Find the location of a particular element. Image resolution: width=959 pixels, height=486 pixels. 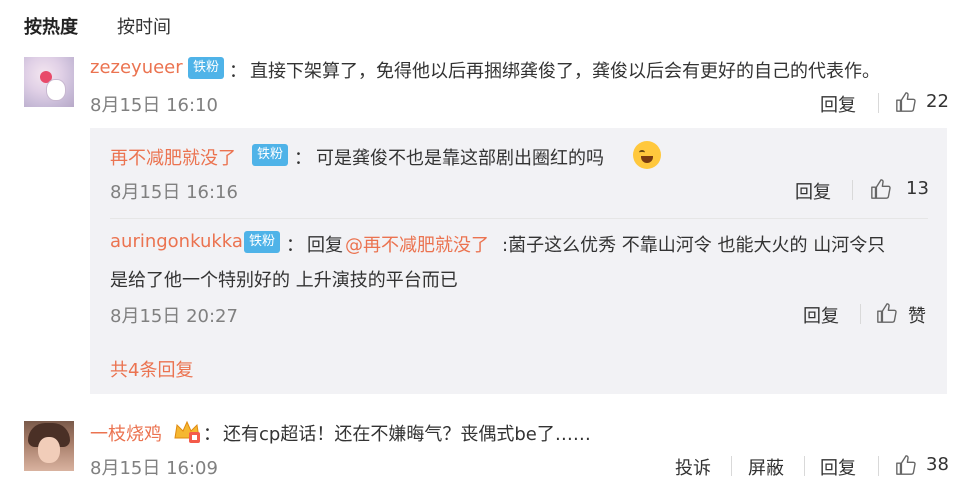

reply-text-line2: 是给了他一个特别好的 上升演技的平台而已 is located at coordinates (284, 280).